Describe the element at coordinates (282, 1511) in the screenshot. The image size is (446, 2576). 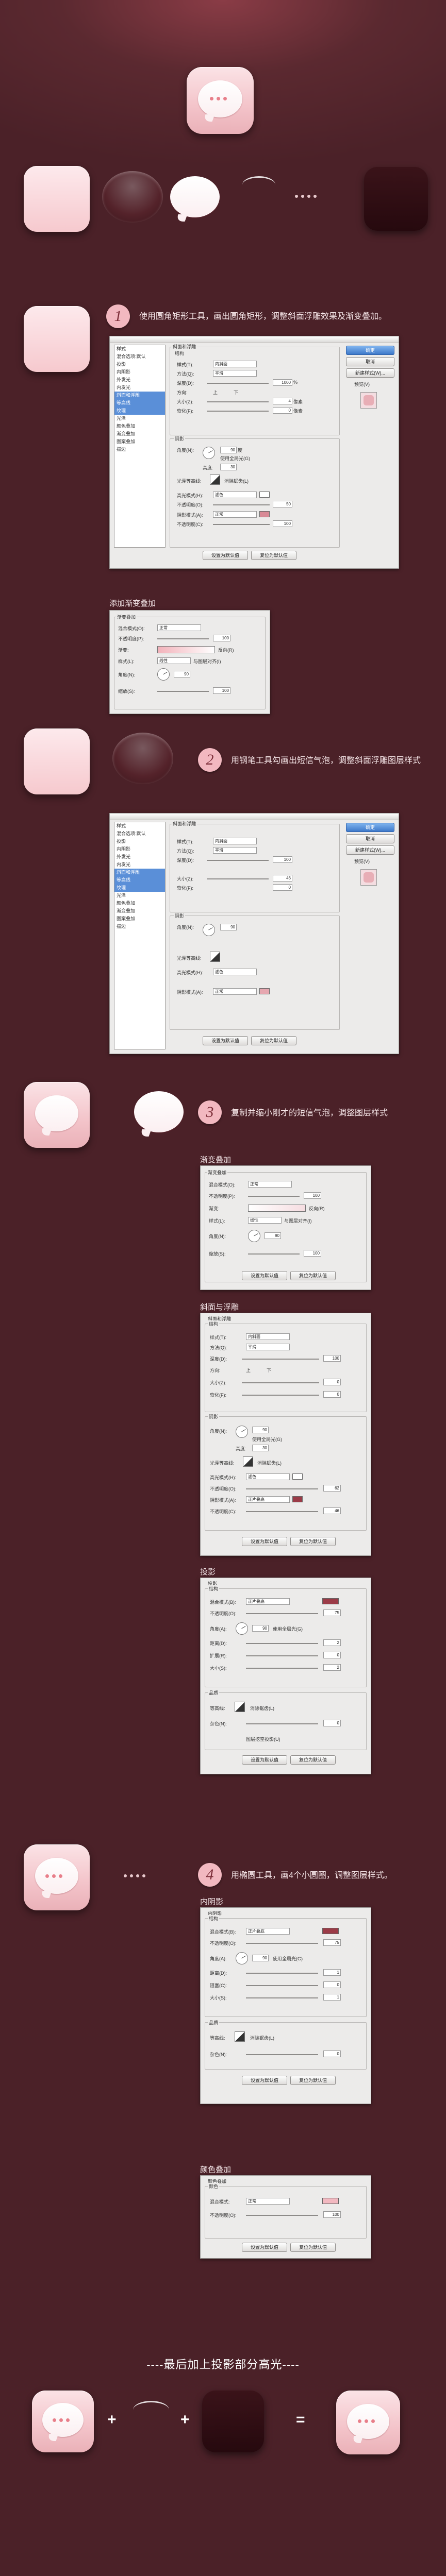
I see `shadow-opacity-slider` at that location.